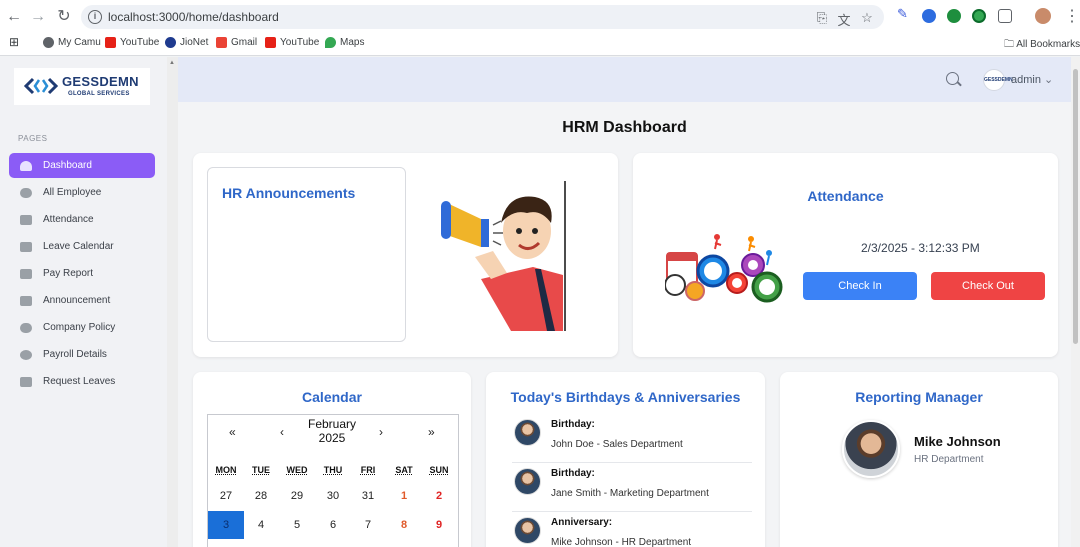 This screenshot has width=1080, height=547. What do you see at coordinates (624, 127) in the screenshot?
I see `page-title: HRM Dashboard` at bounding box center [624, 127].